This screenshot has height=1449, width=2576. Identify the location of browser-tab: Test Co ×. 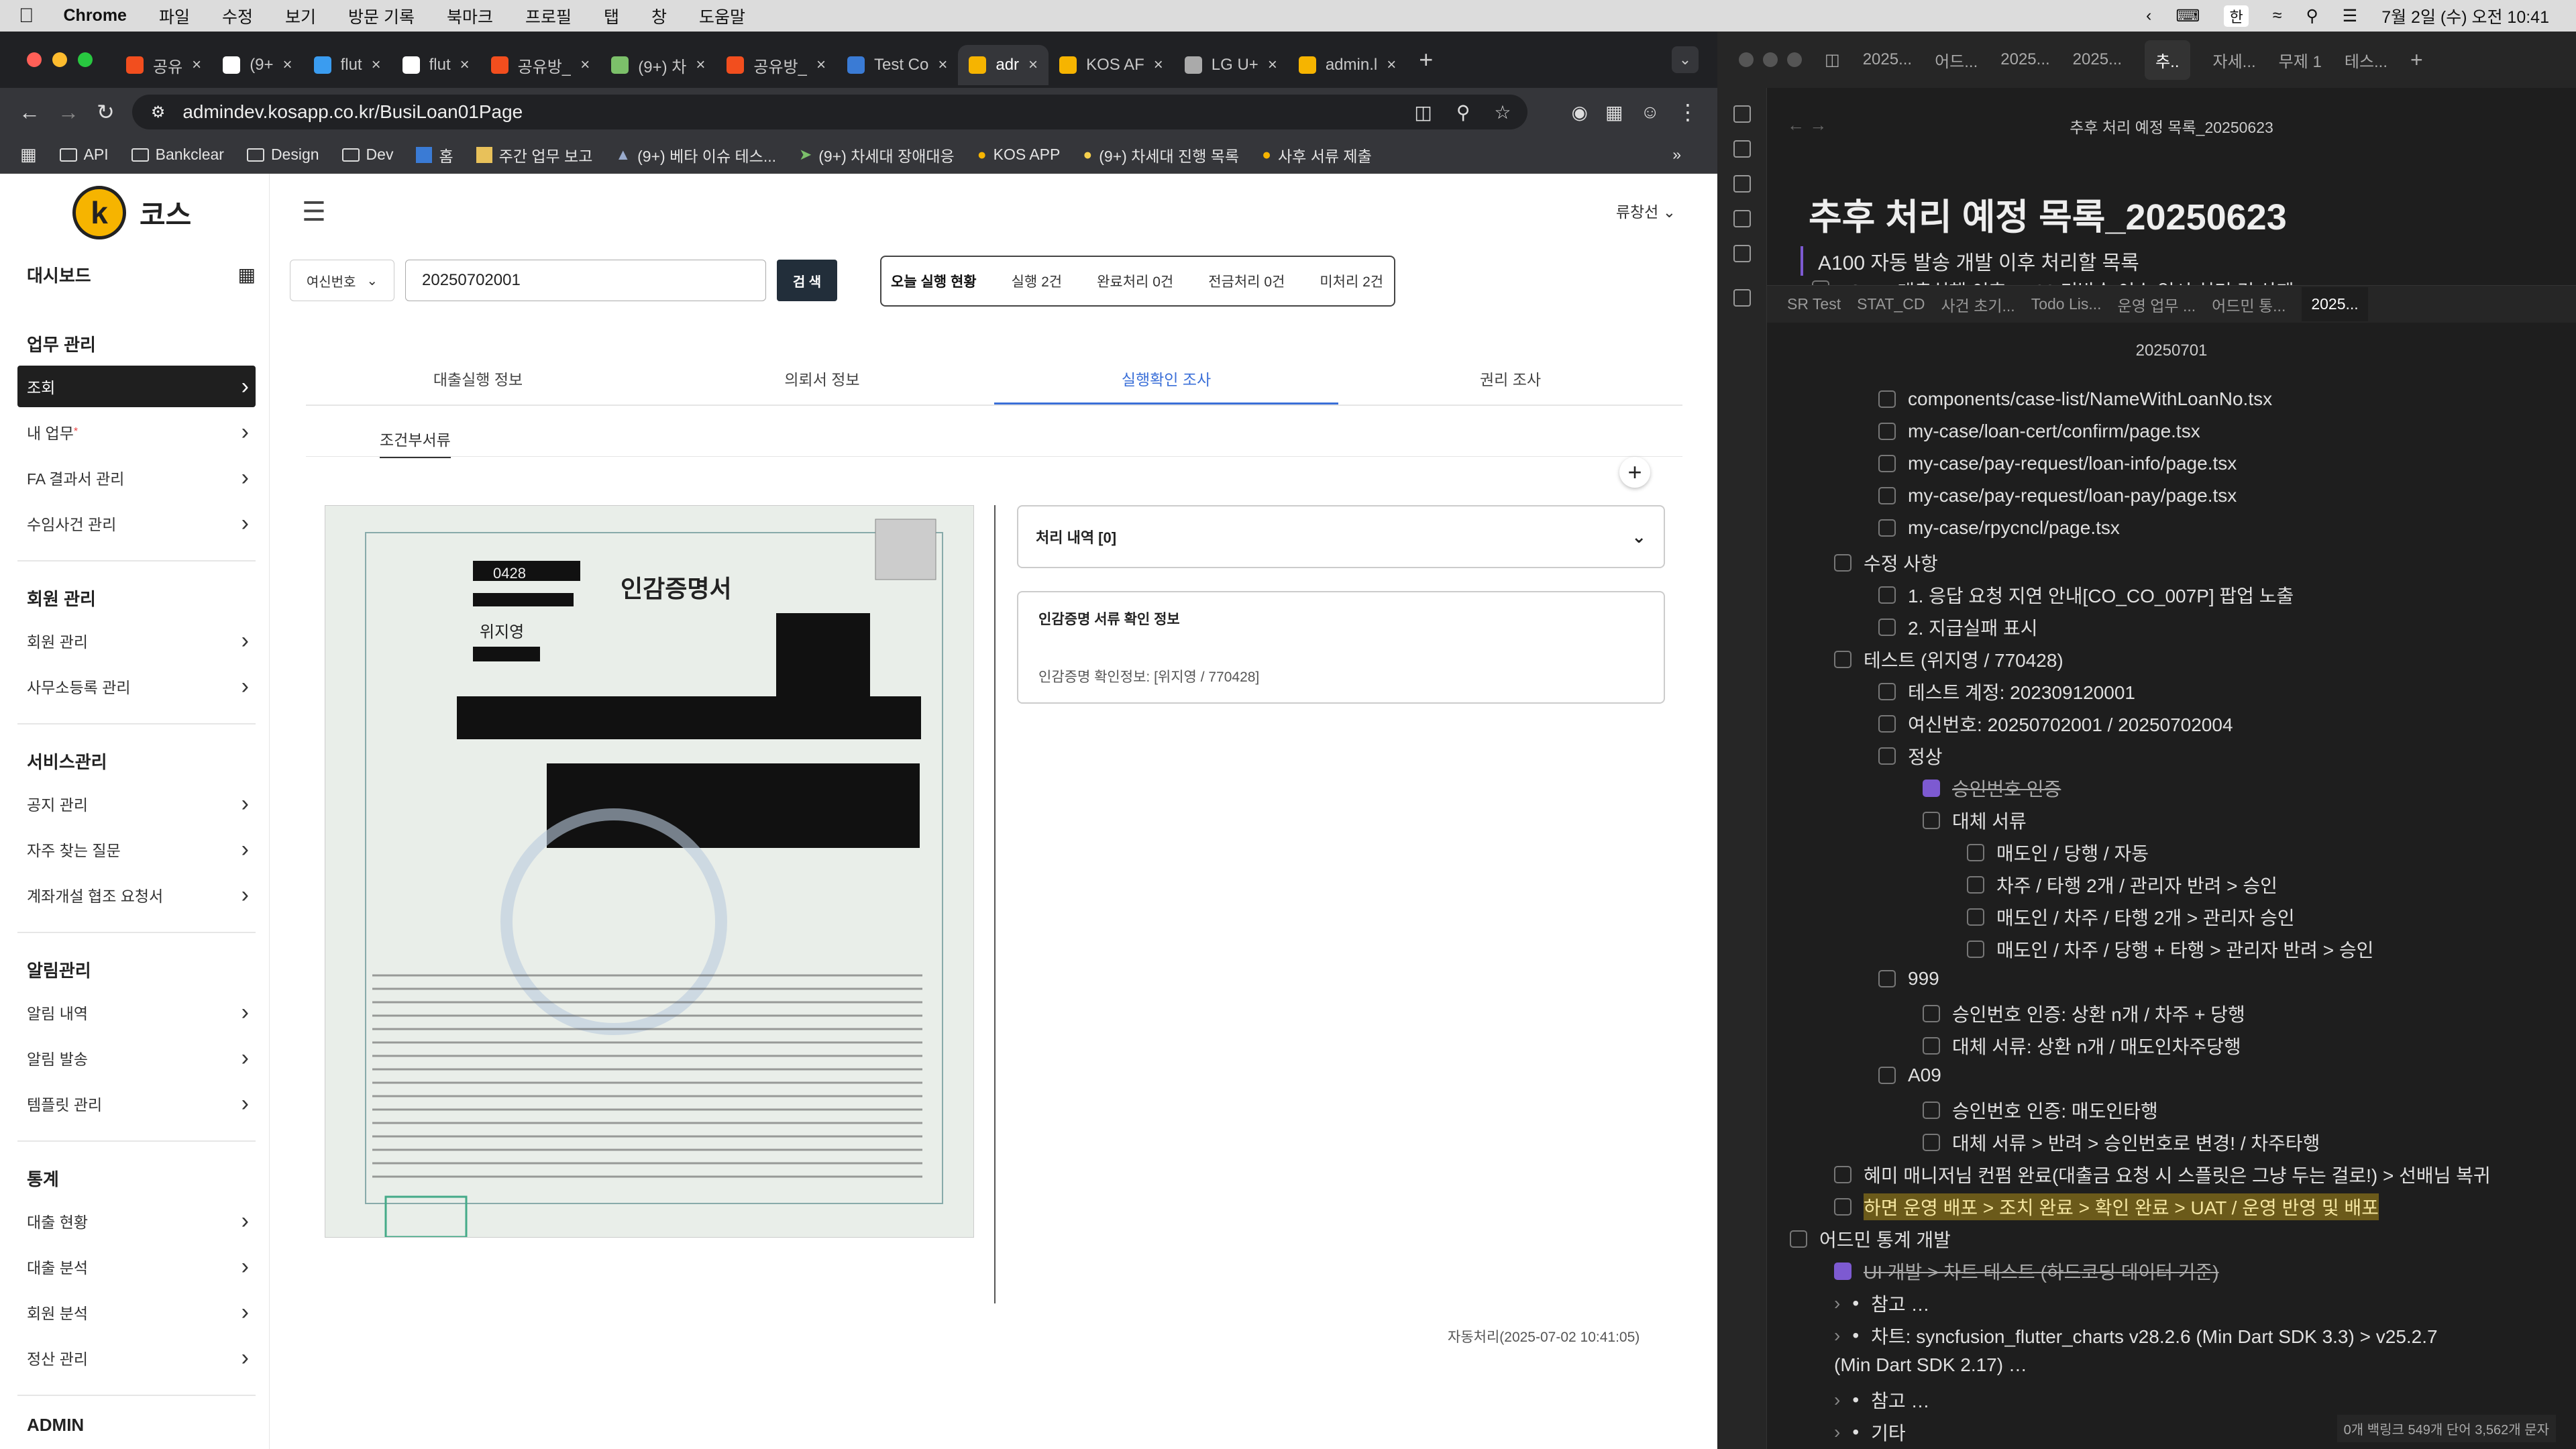
(897, 65).